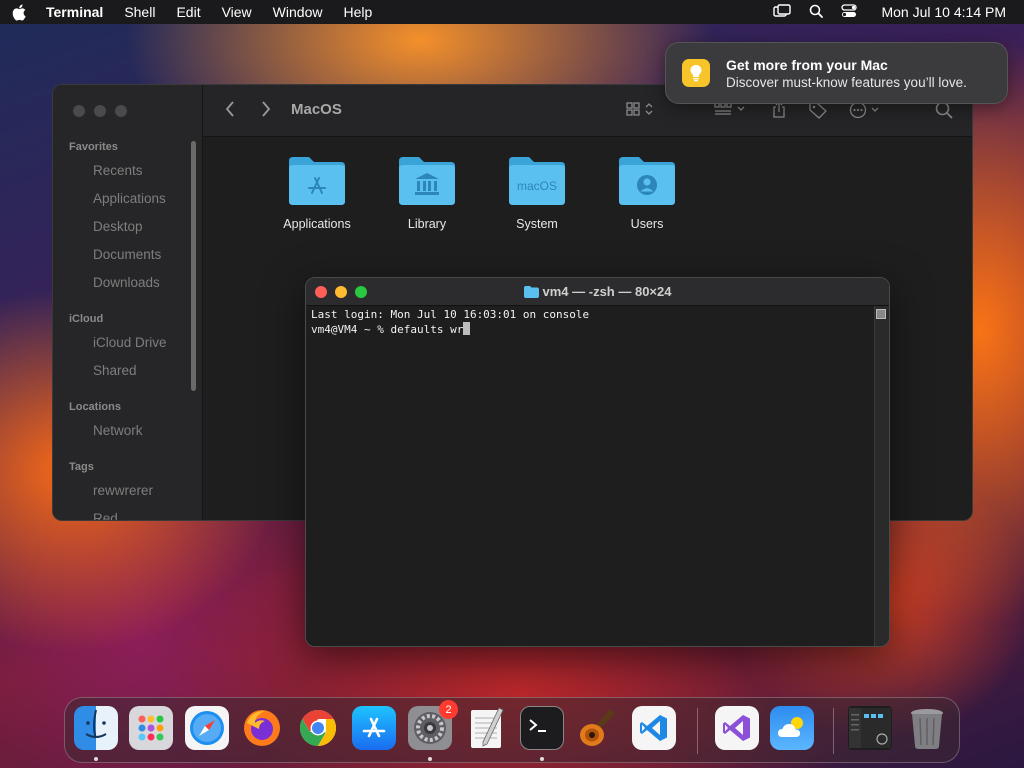 This screenshot has width=1024, height=768. What do you see at coordinates (427, 224) in the screenshot?
I see `folder-label: Library` at bounding box center [427, 224].